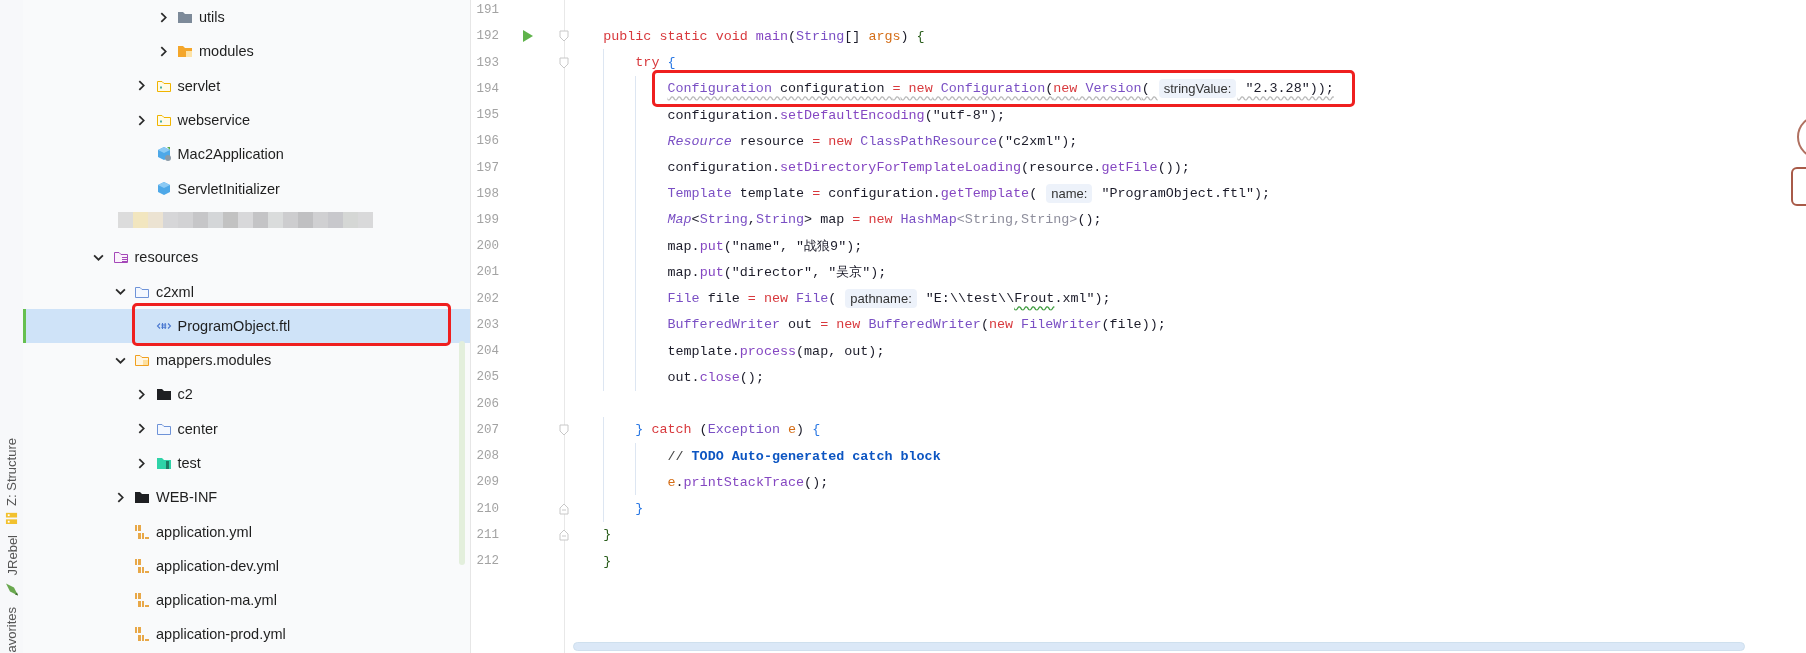 Image resolution: width=1806 pixels, height=653 pixels. Describe the element at coordinates (246, 17) in the screenshot. I see `tree-item: utils` at that location.